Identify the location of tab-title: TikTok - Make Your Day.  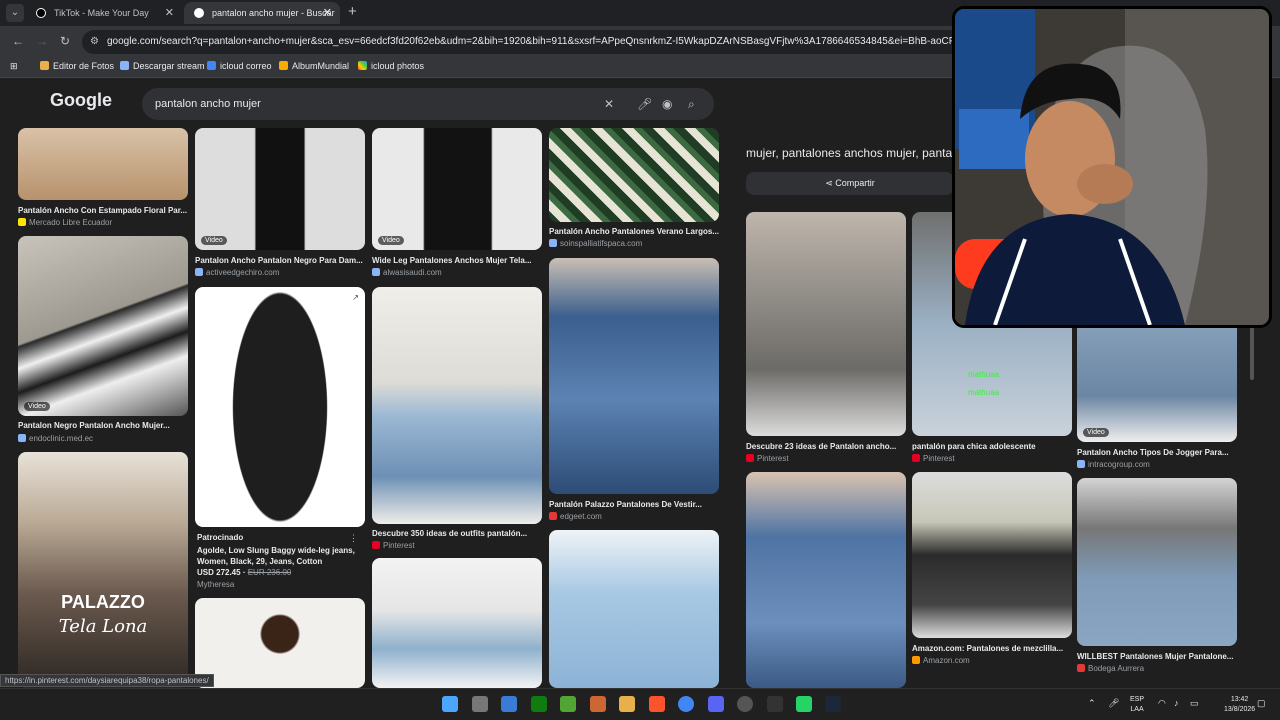
(101, 13).